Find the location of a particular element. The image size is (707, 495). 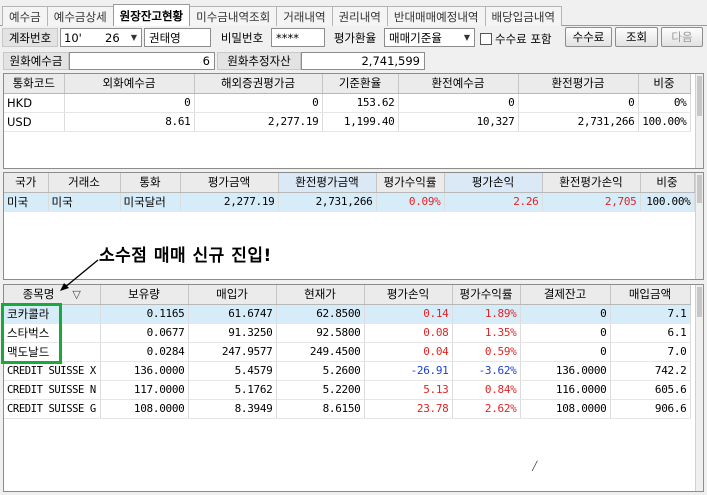

column-header: 해외증권평가금 is located at coordinates (258, 84).